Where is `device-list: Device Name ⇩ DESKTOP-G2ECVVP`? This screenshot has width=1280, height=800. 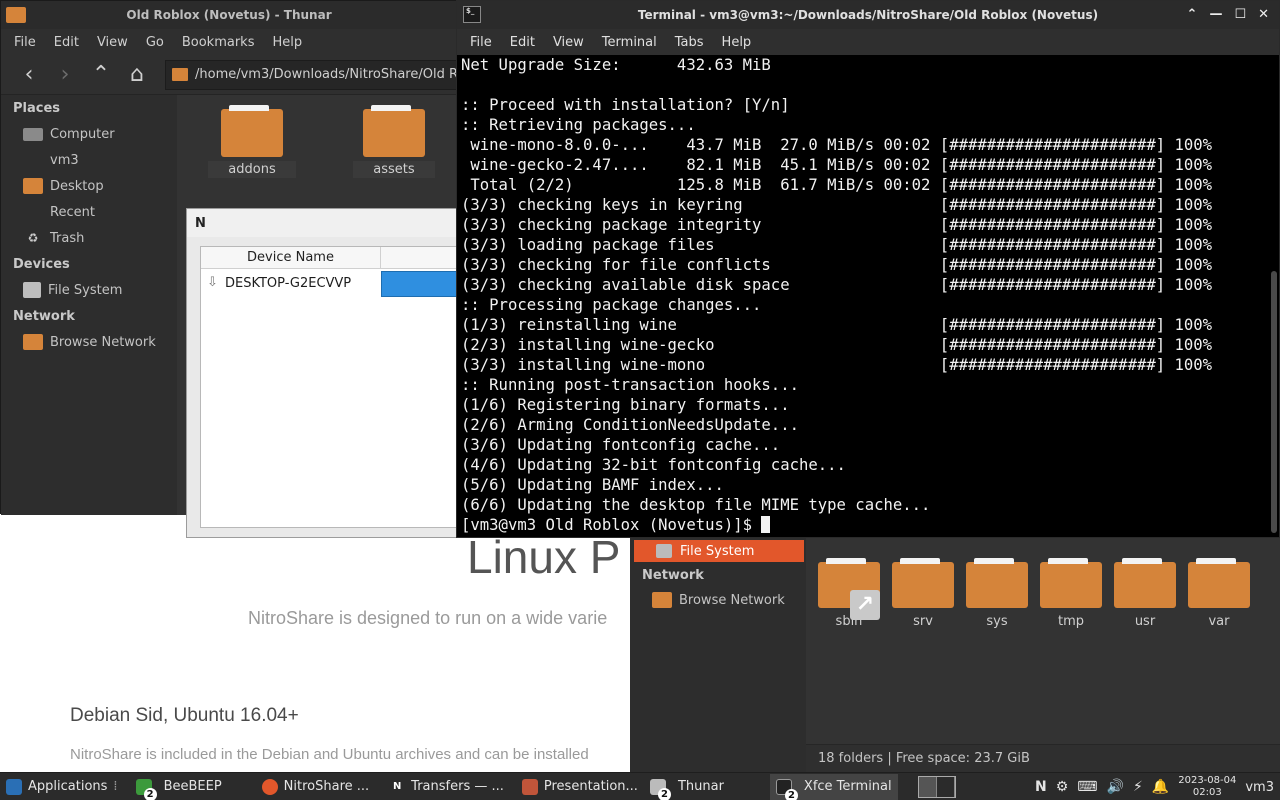 device-list: Device Name ⇩ DESKTOP-G2ECVVP is located at coordinates (329, 387).